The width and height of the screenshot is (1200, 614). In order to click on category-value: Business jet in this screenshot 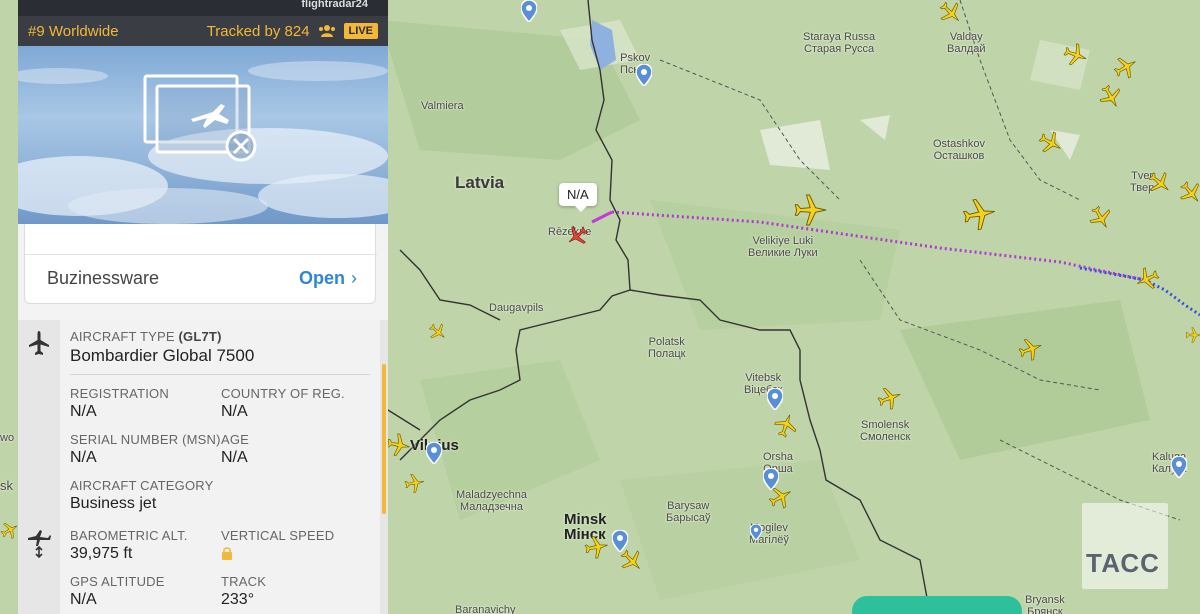, I will do `click(113, 503)`.